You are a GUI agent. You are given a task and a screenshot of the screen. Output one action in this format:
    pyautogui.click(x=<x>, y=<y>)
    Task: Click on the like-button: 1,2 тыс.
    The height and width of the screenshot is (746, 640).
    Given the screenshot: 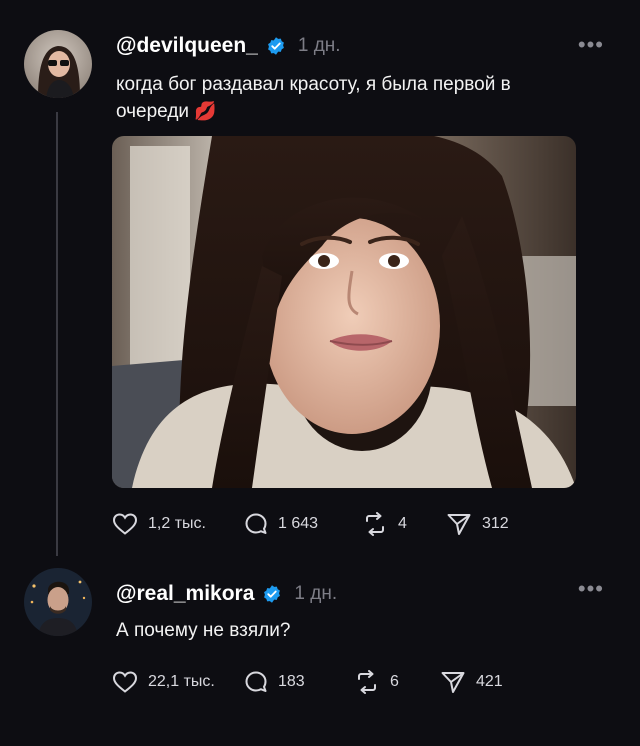 What is the action you would take?
    pyautogui.click(x=178, y=524)
    